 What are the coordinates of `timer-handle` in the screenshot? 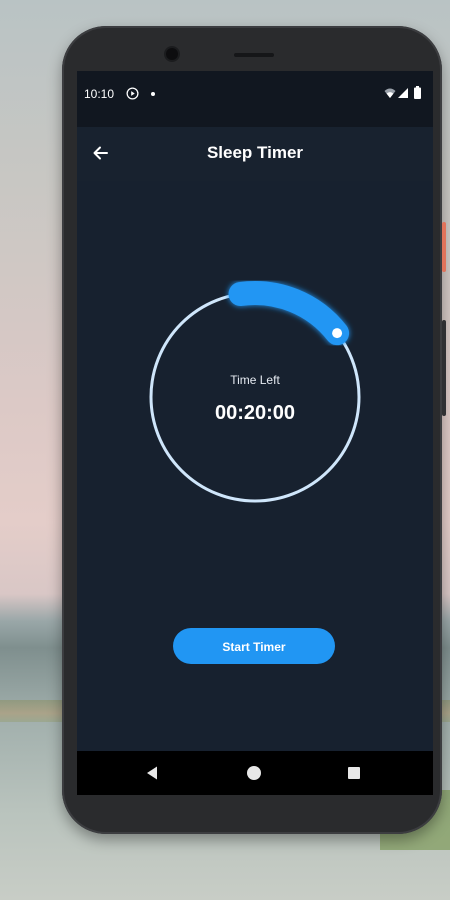 It's located at (337, 333).